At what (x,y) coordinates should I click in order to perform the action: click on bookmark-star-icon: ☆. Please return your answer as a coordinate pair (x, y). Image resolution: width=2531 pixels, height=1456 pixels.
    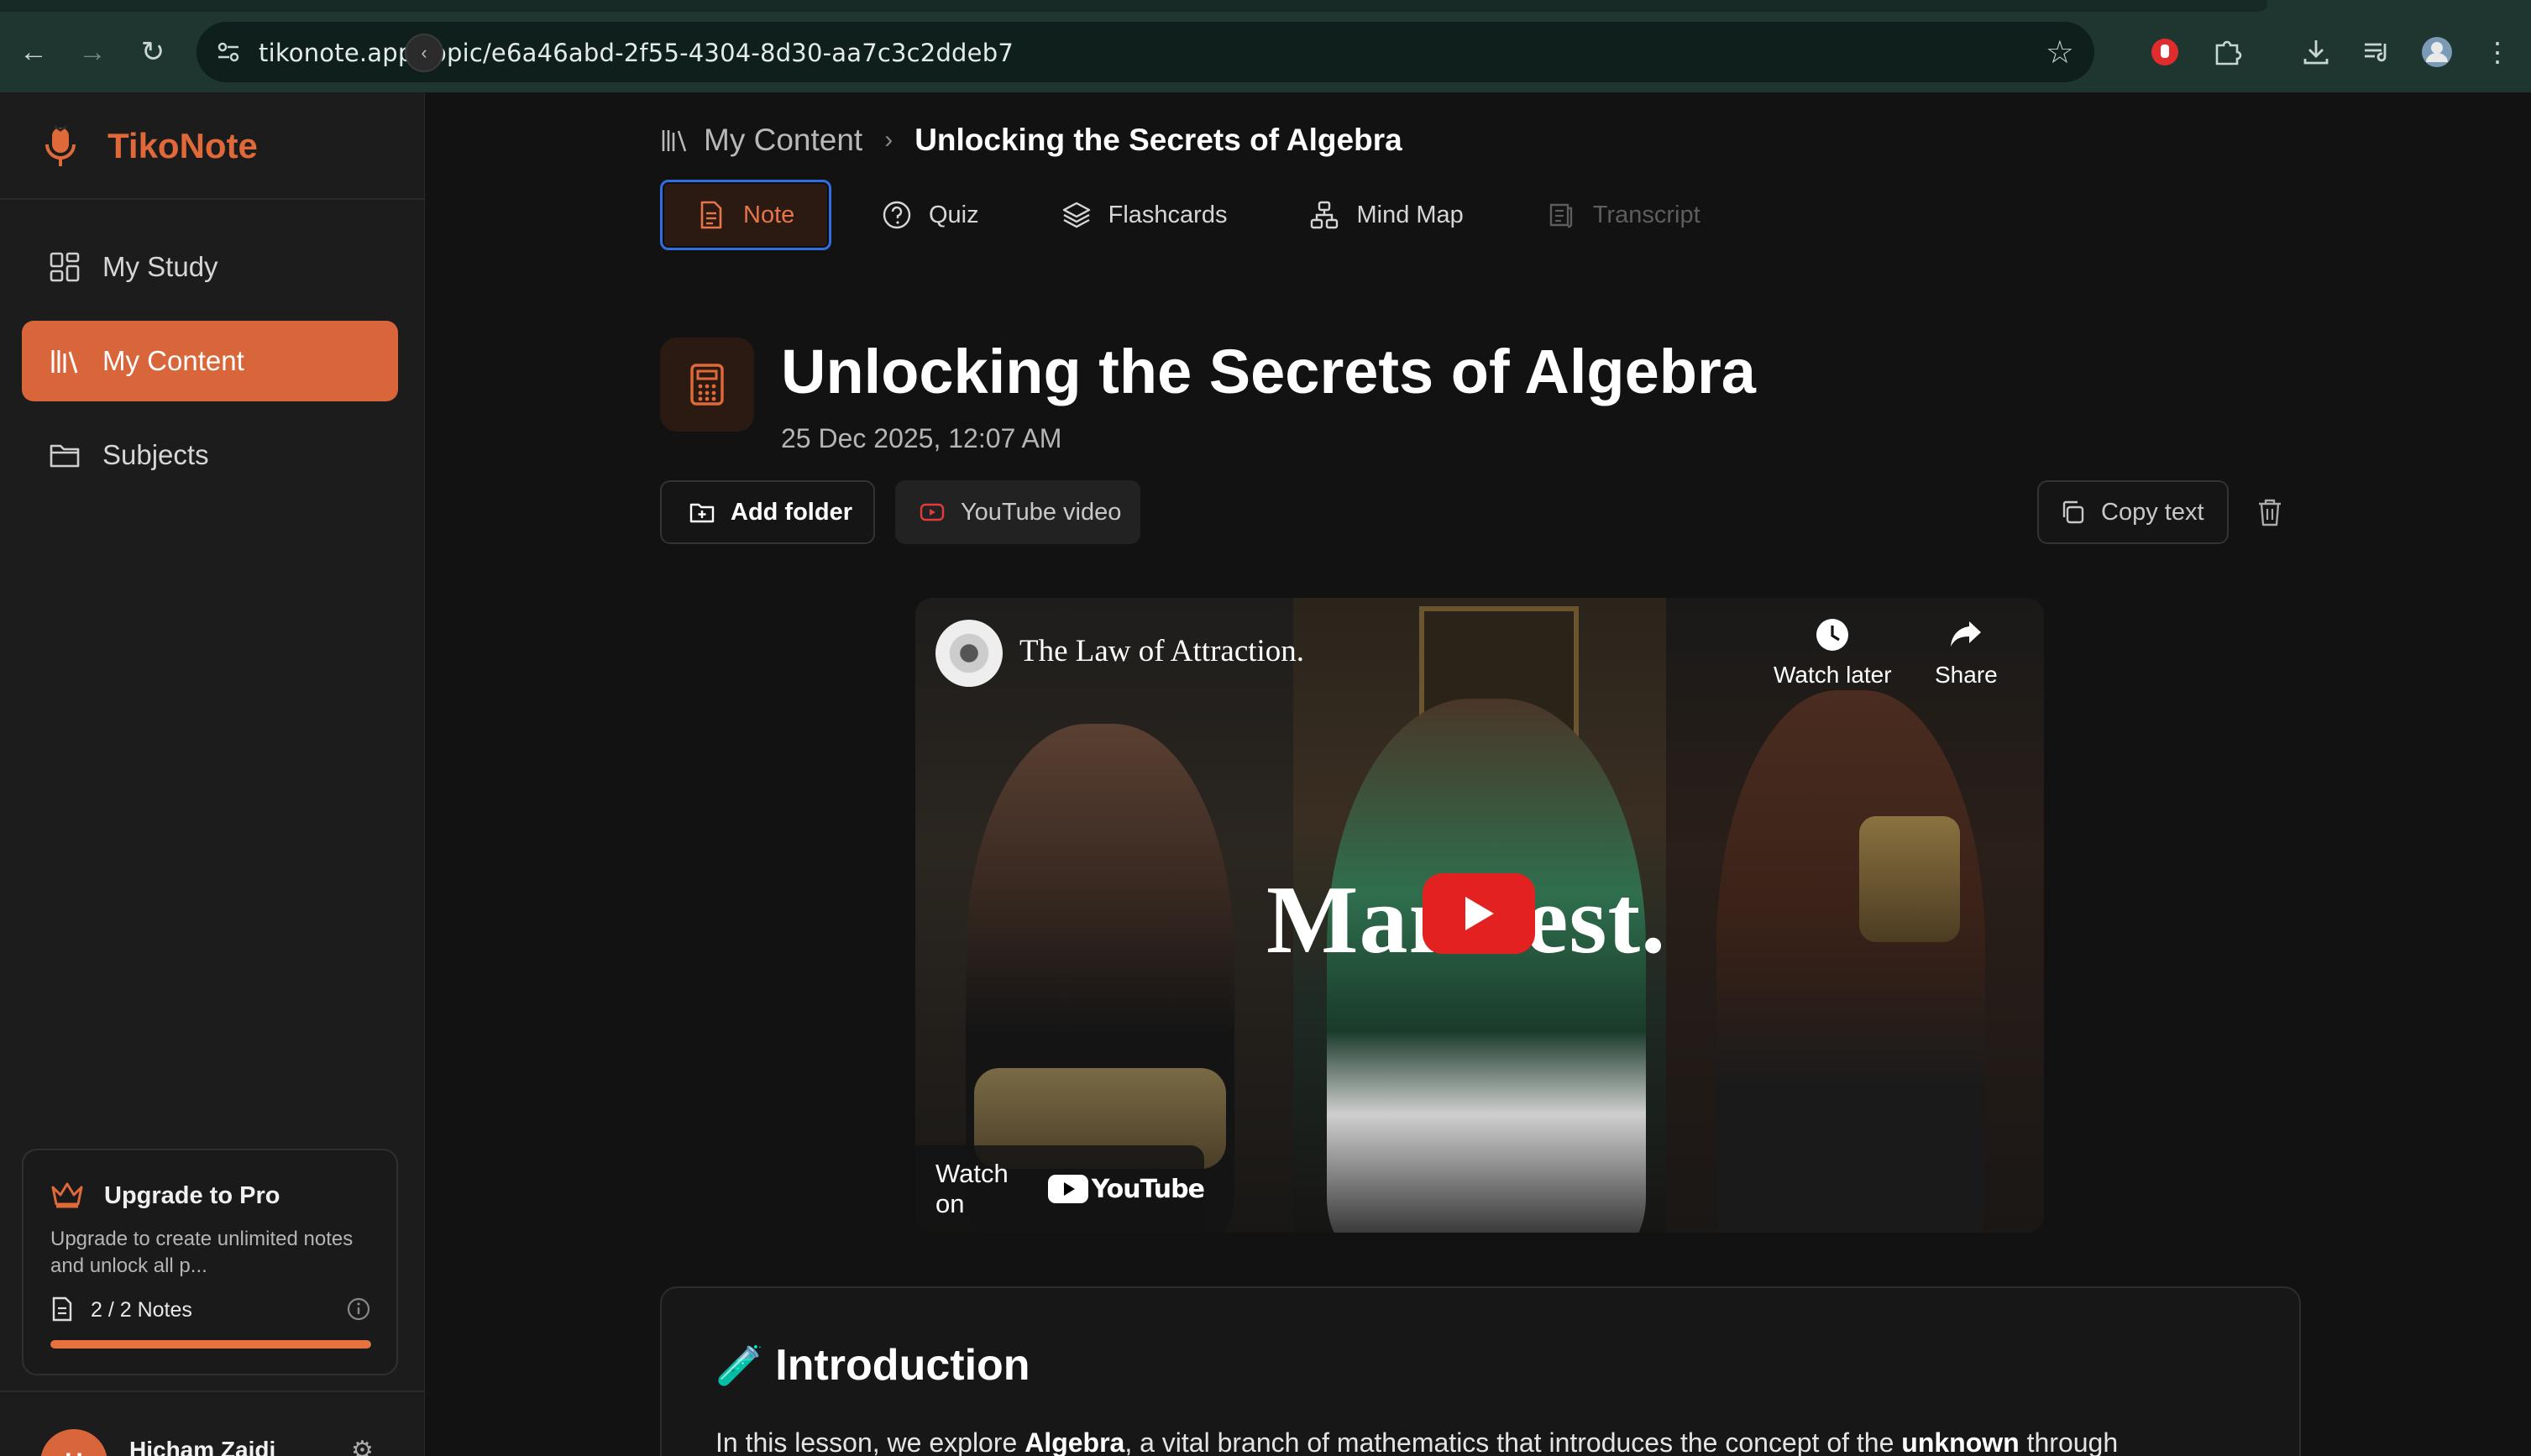
    Looking at the image, I should click on (2060, 52).